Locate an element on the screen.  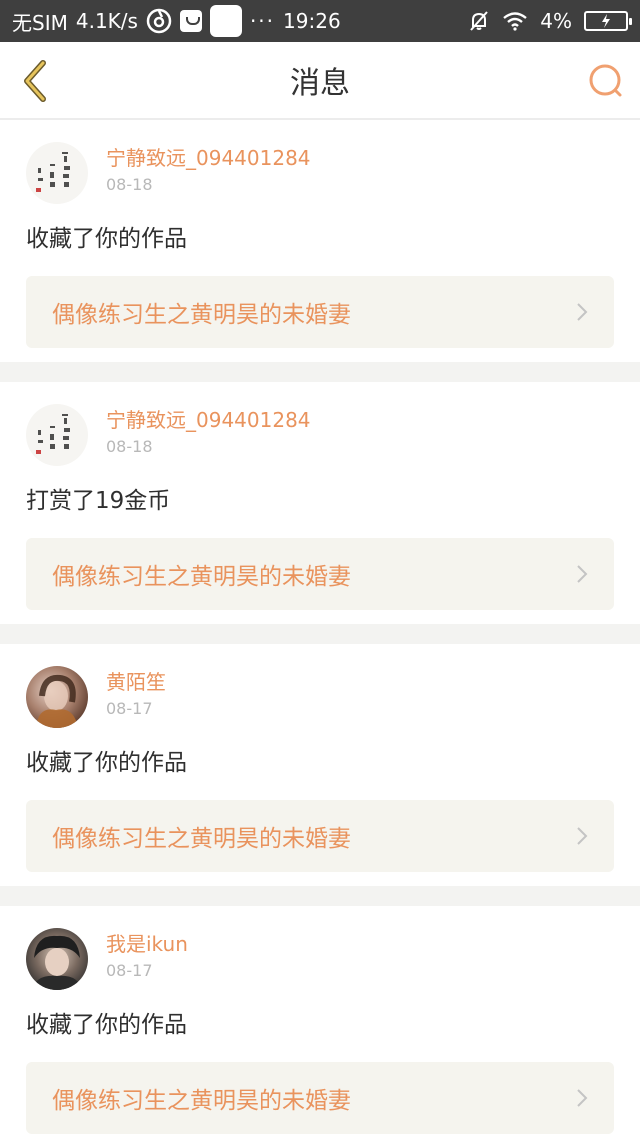
clock: 19:26 is located at coordinates (312, 21).